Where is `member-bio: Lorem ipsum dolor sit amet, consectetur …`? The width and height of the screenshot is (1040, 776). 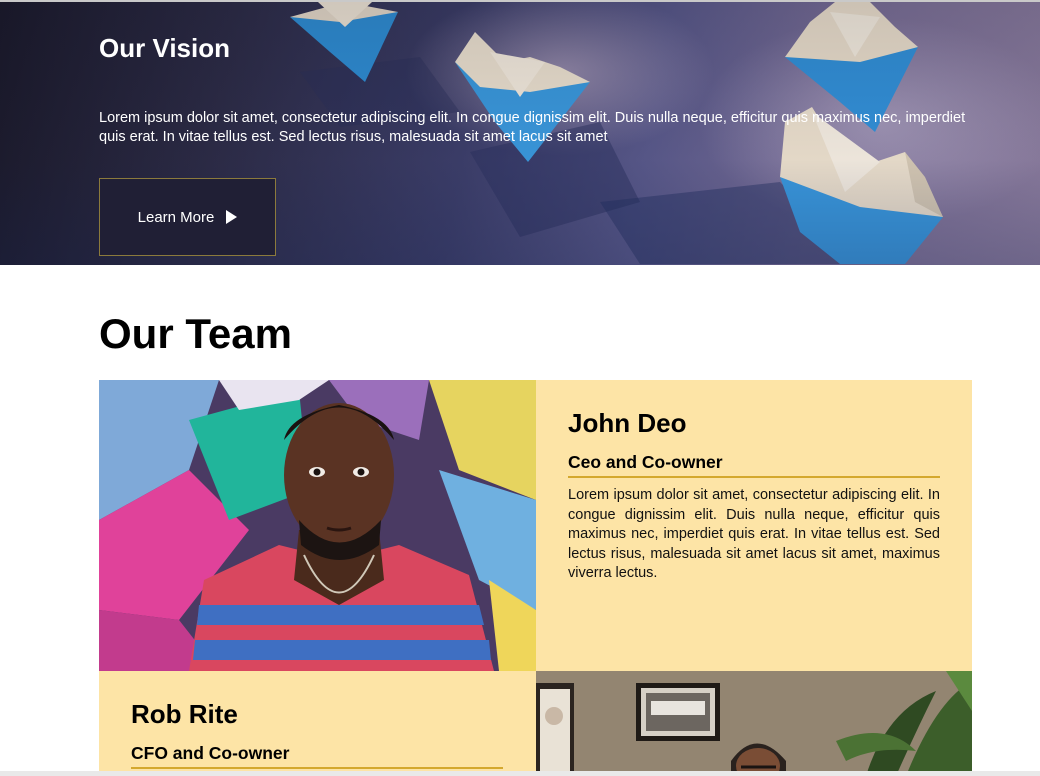 member-bio: Lorem ipsum dolor sit amet, consectetur … is located at coordinates (754, 534).